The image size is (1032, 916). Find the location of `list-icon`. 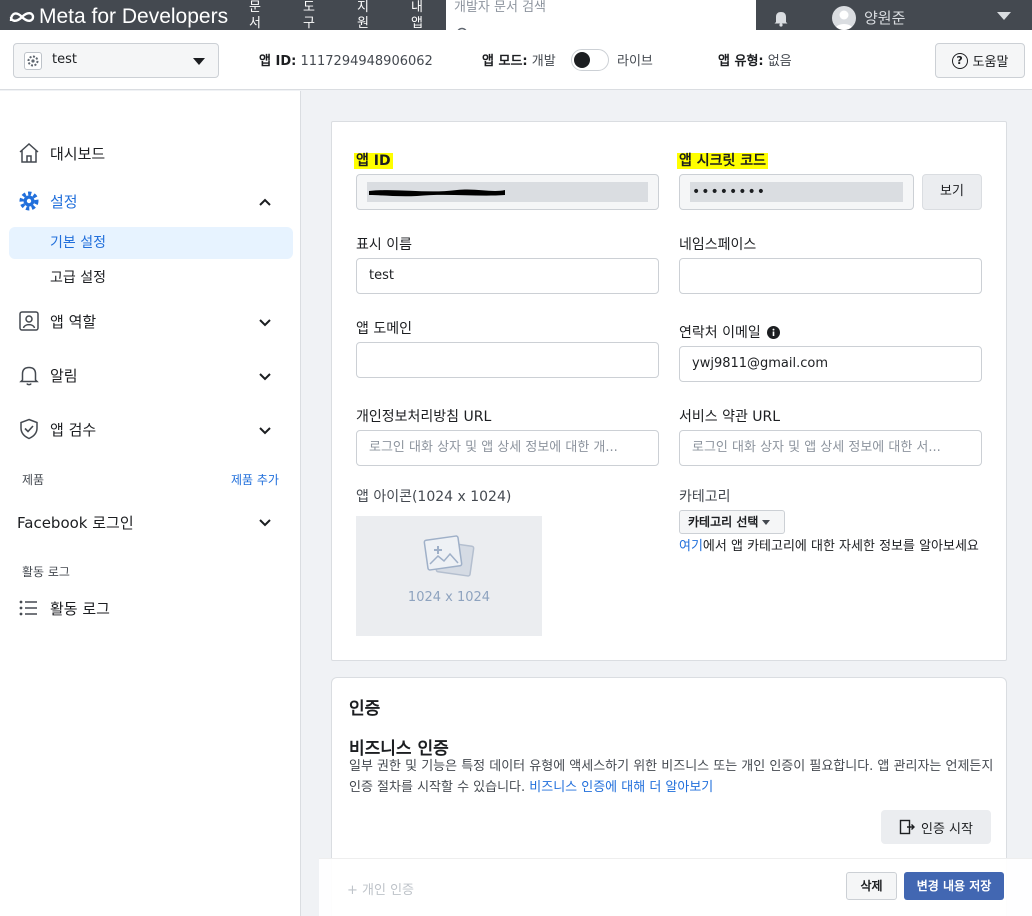

list-icon is located at coordinates (28, 608).